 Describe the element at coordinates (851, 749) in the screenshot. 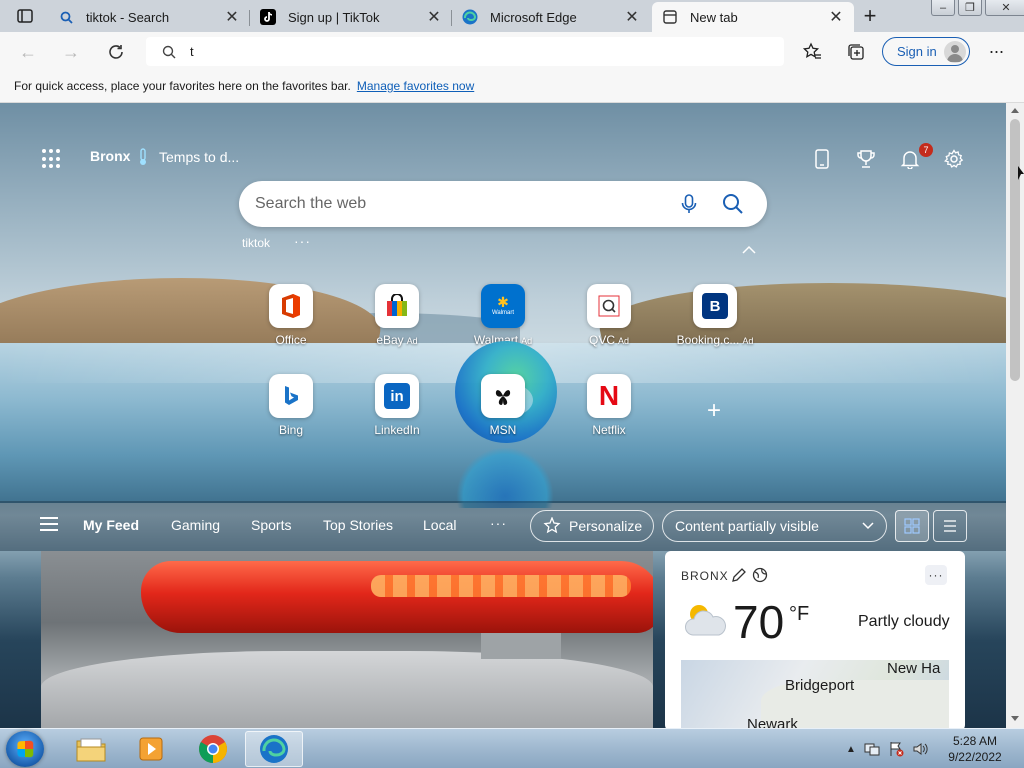

I see `show-hidden-icons-icon: ▲` at that location.